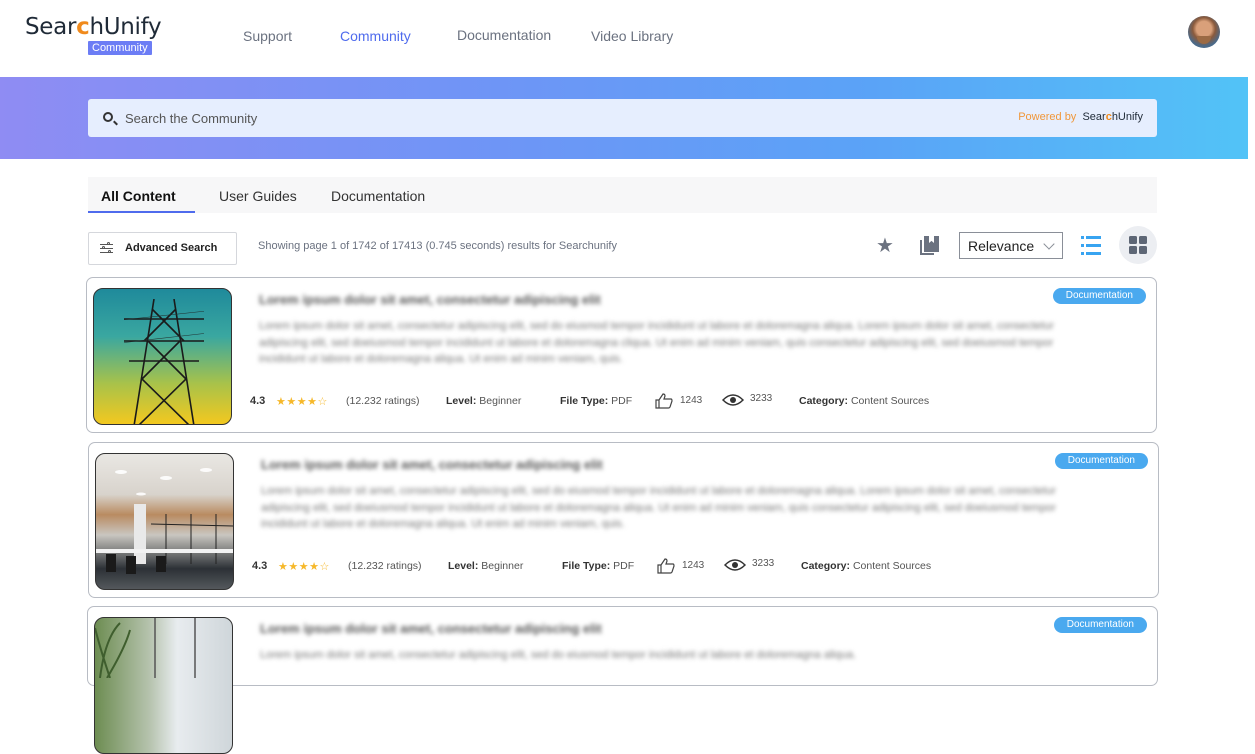 This screenshot has width=1255, height=754. Describe the element at coordinates (141, 212) in the screenshot. I see `active-tab-indicator` at that location.